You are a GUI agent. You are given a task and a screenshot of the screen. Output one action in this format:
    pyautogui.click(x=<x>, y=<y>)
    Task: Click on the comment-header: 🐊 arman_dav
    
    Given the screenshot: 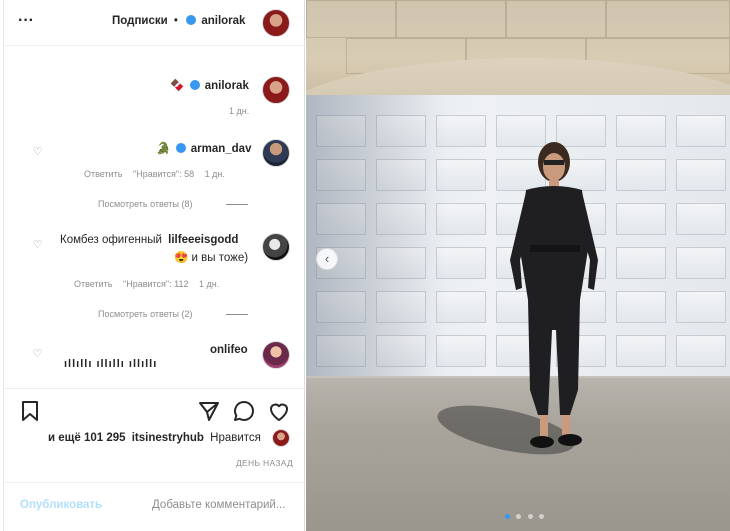 What is the action you would take?
    pyautogui.click(x=203, y=148)
    